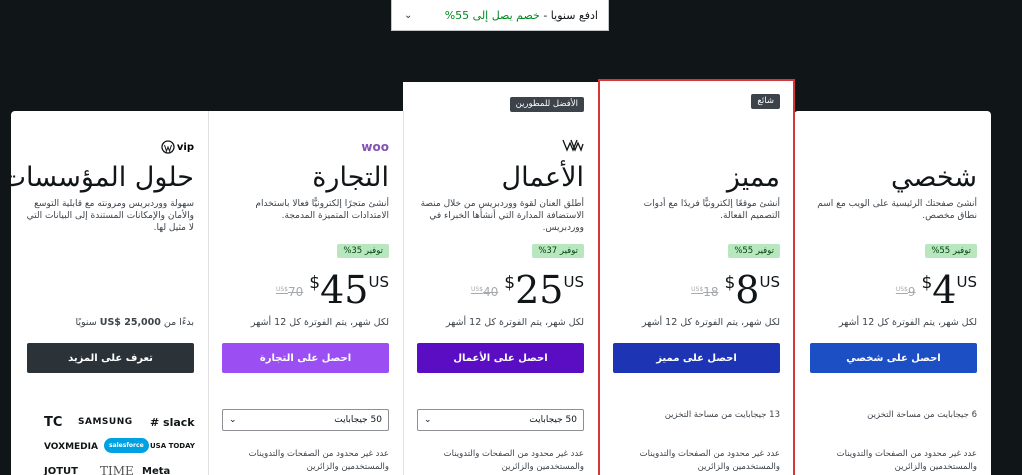 This screenshot has height=475, width=1022. Describe the element at coordinates (168, 147) in the screenshot. I see `wordpress-icon` at that location.